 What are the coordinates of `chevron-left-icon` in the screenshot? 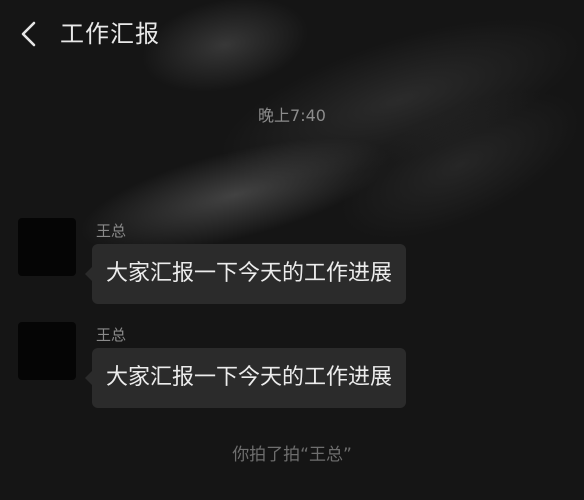 It's located at (28, 34).